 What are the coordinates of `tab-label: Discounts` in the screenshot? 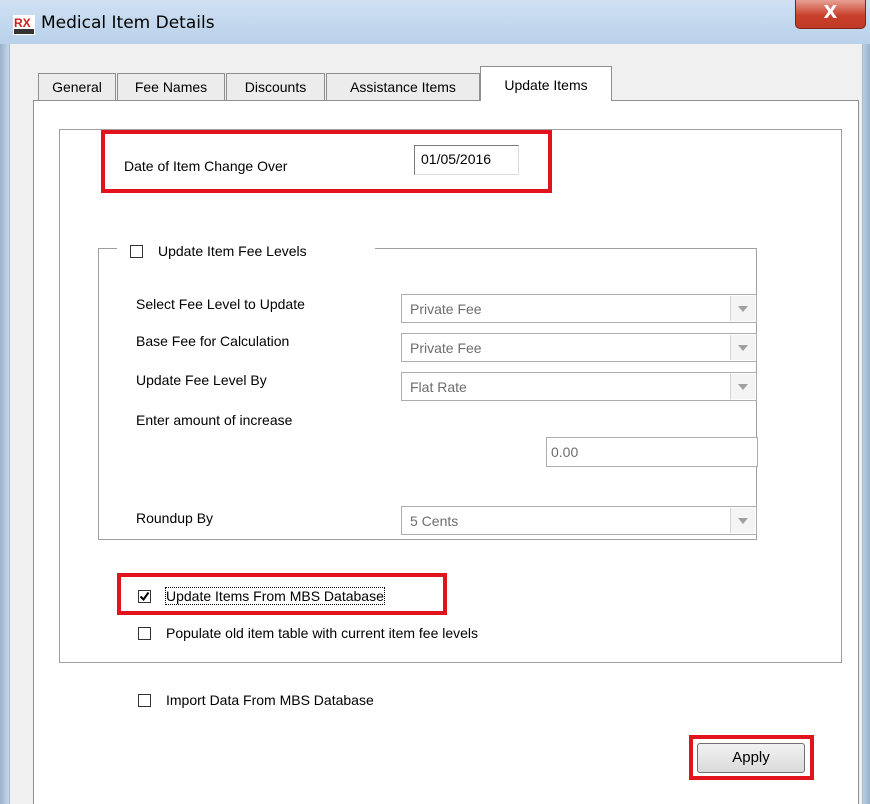 It's located at (275, 87).